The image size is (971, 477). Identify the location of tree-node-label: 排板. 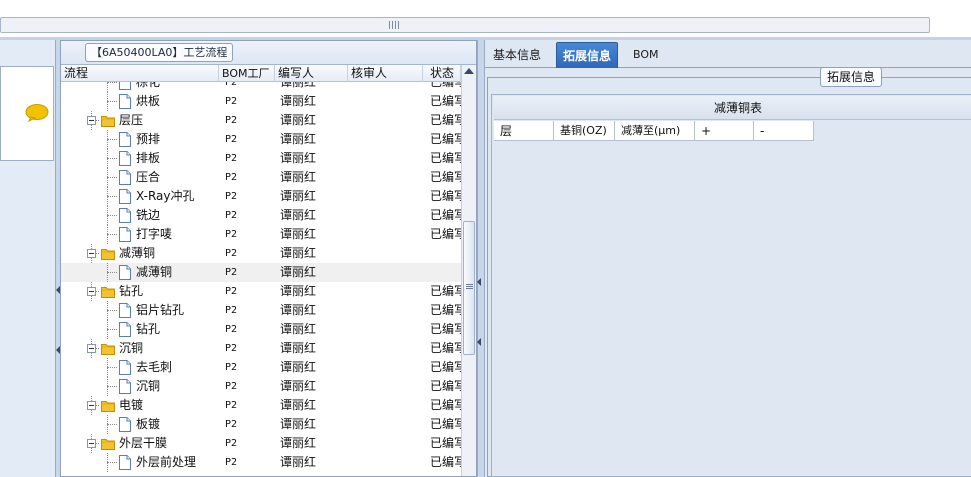
(148, 158).